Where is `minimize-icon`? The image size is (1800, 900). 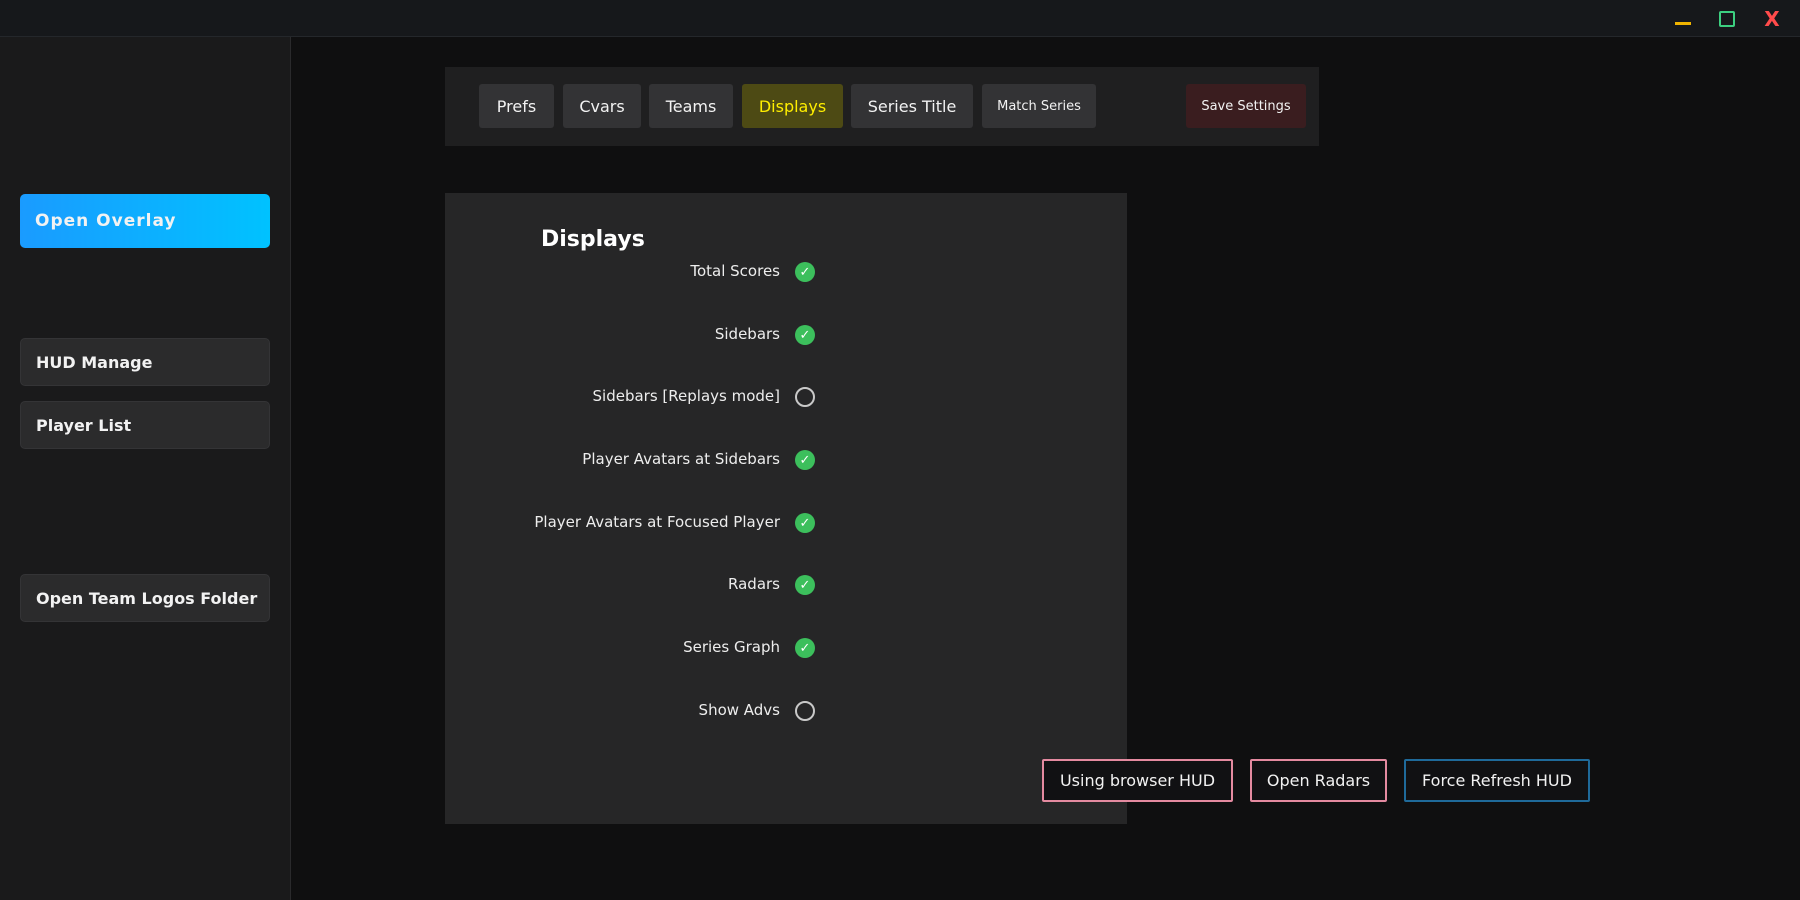 minimize-icon is located at coordinates (1683, 23).